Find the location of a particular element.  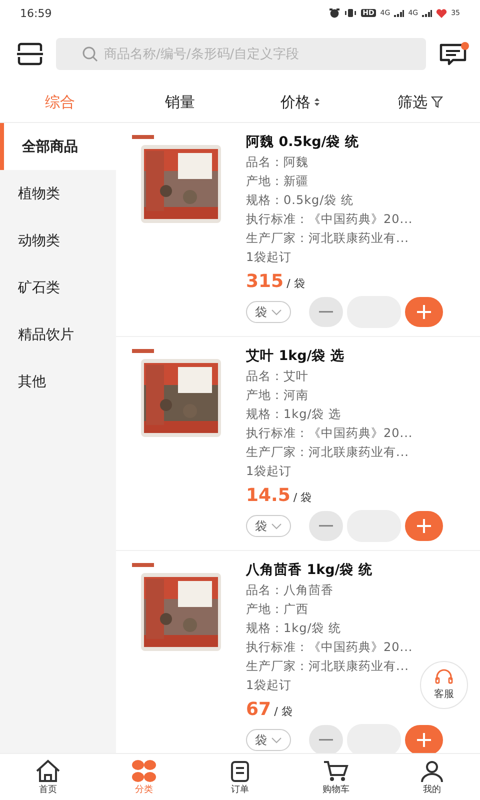

nav-tab: 购物车 is located at coordinates (336, 777).